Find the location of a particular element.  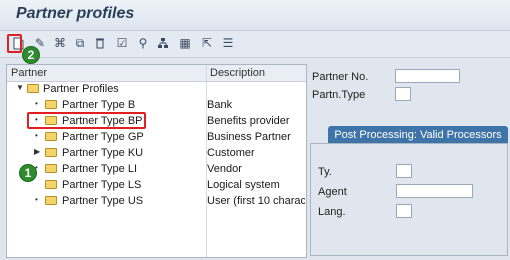

tree-row: • Partner Type B Bank is located at coordinates (156, 105).